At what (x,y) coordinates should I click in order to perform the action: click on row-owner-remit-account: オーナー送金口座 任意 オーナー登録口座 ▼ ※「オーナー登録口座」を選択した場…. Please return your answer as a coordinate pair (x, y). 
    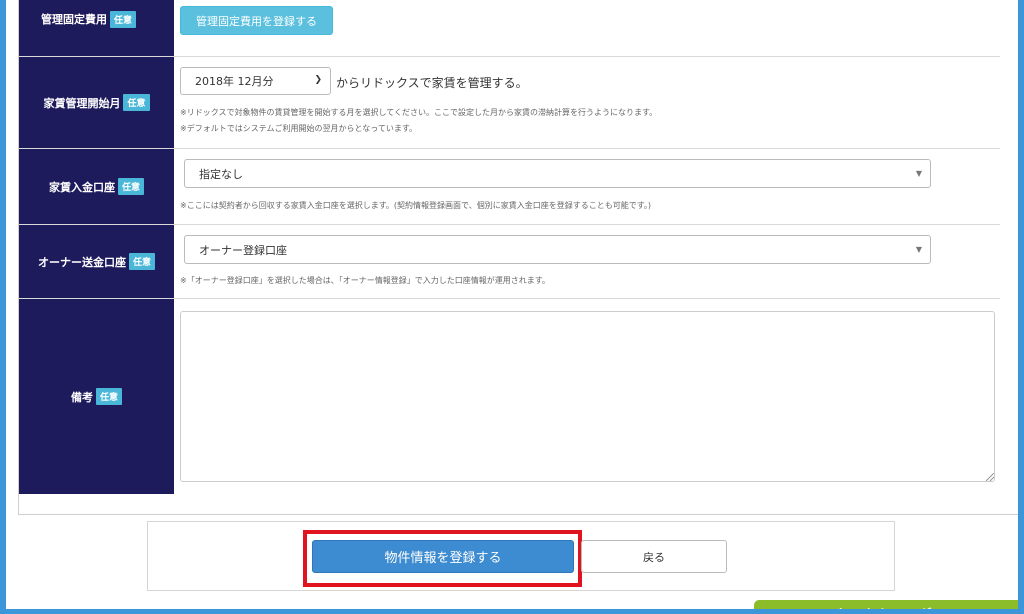
    Looking at the image, I should click on (509, 261).